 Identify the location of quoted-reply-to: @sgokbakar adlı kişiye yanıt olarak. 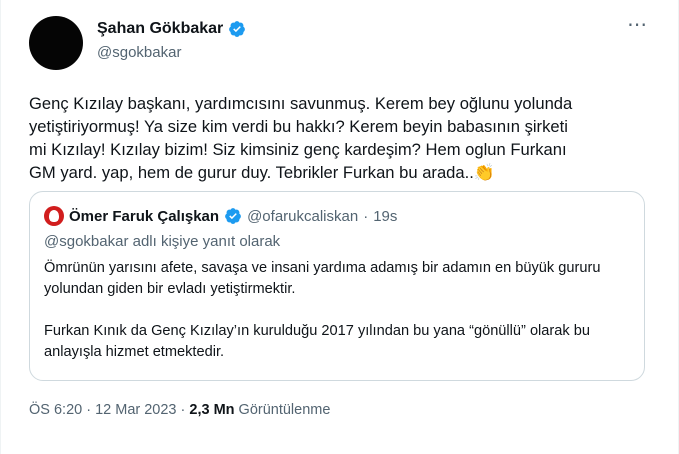
(162, 241).